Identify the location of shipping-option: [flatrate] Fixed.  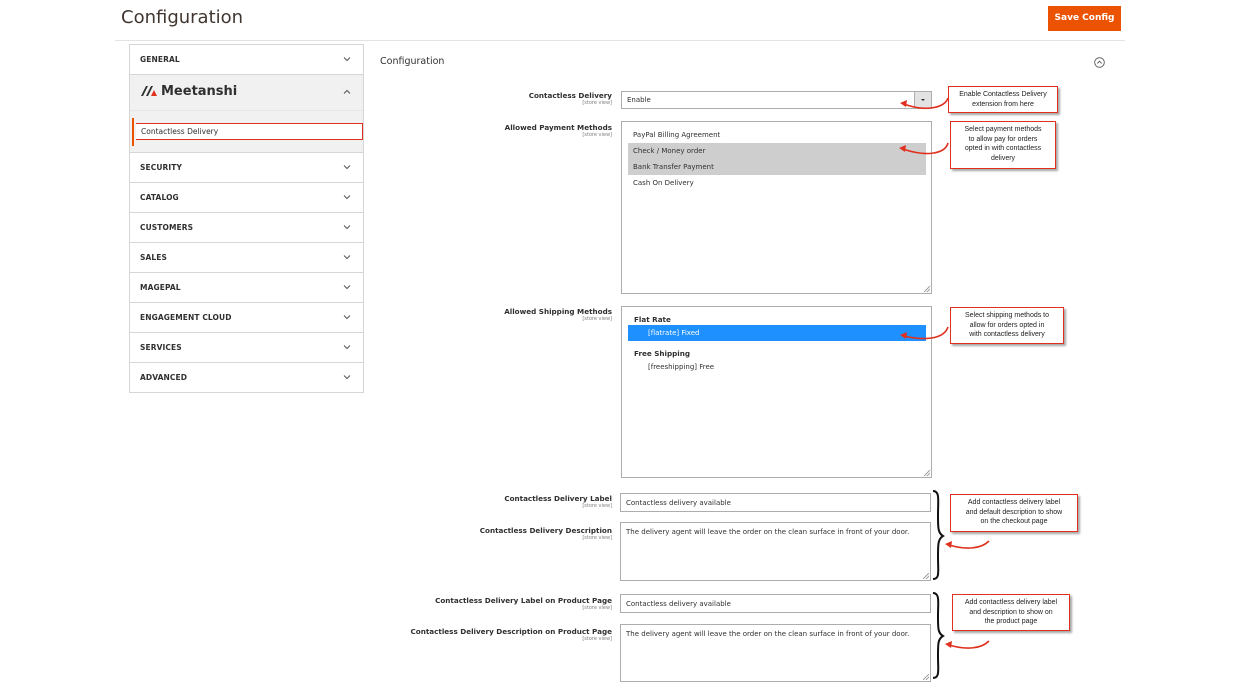
(777, 333).